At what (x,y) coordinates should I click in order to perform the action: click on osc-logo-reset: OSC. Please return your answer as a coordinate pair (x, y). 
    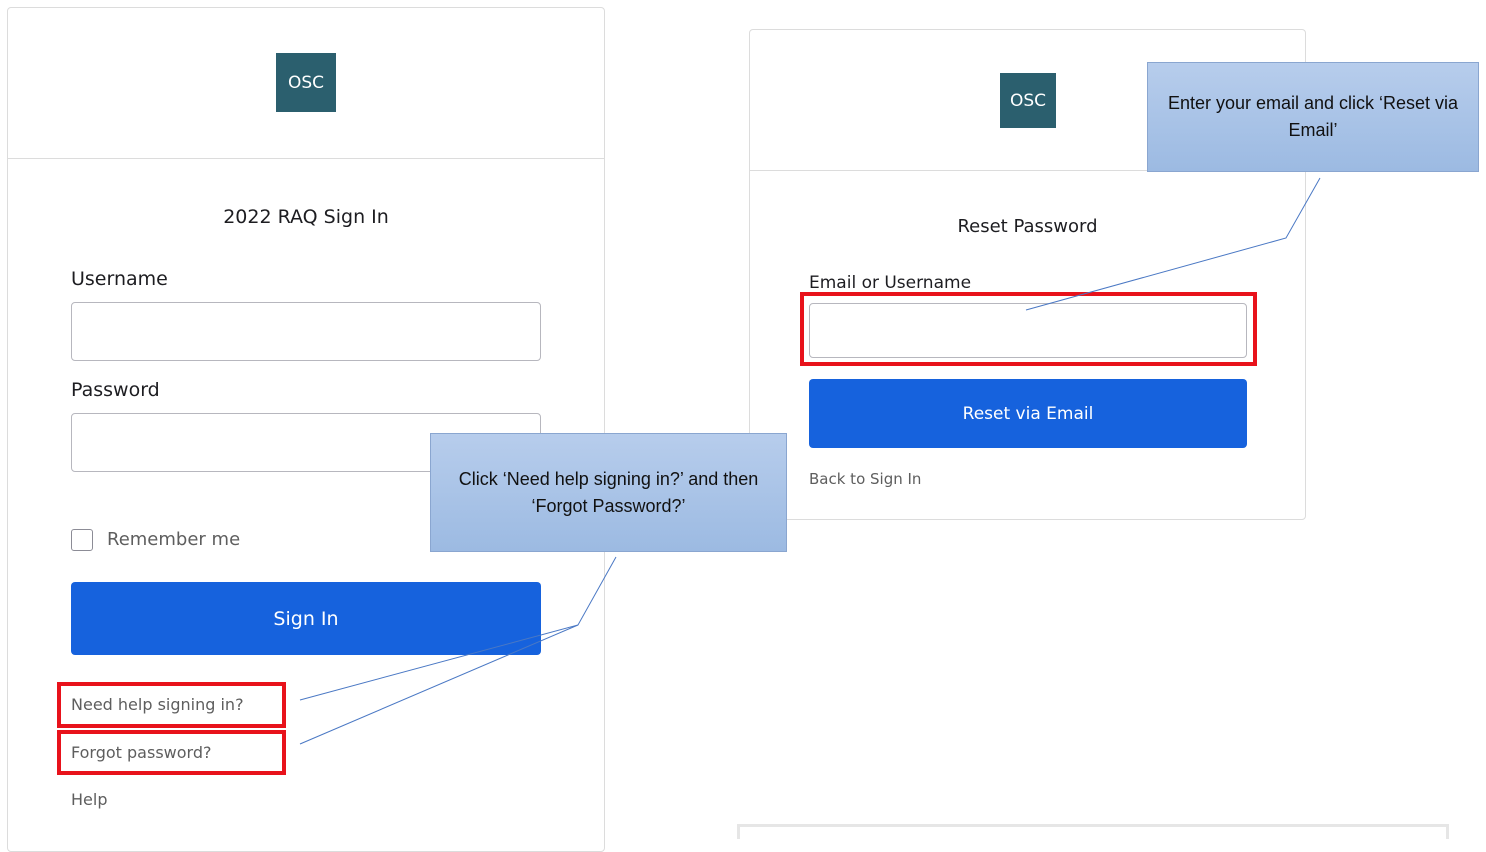
    Looking at the image, I should click on (1028, 100).